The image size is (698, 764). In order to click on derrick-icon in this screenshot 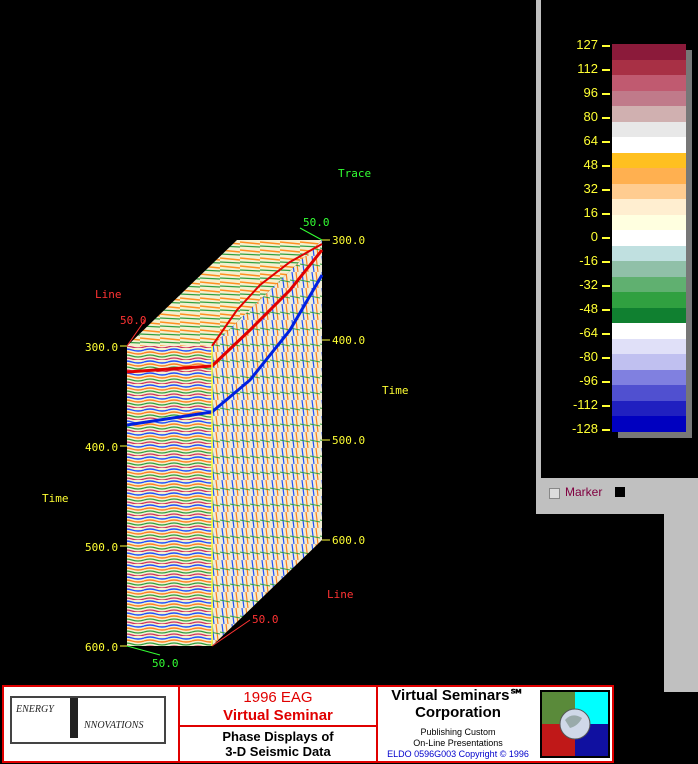, I will do `click(74, 718)`.